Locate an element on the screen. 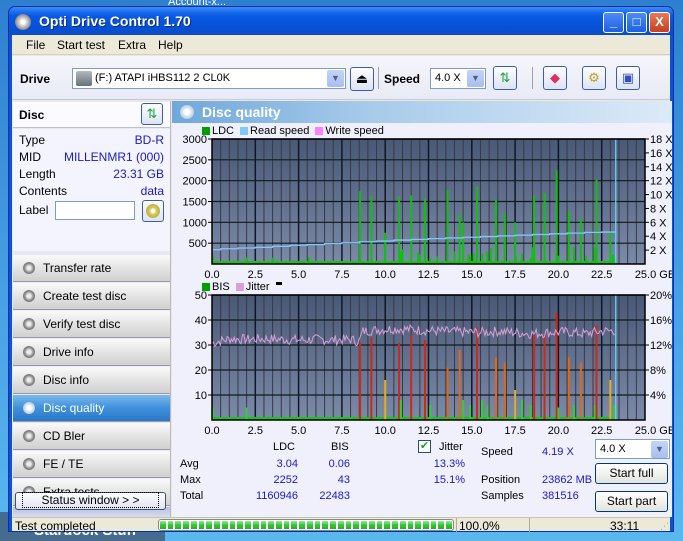  speed-label: Speed is located at coordinates (497, 452).